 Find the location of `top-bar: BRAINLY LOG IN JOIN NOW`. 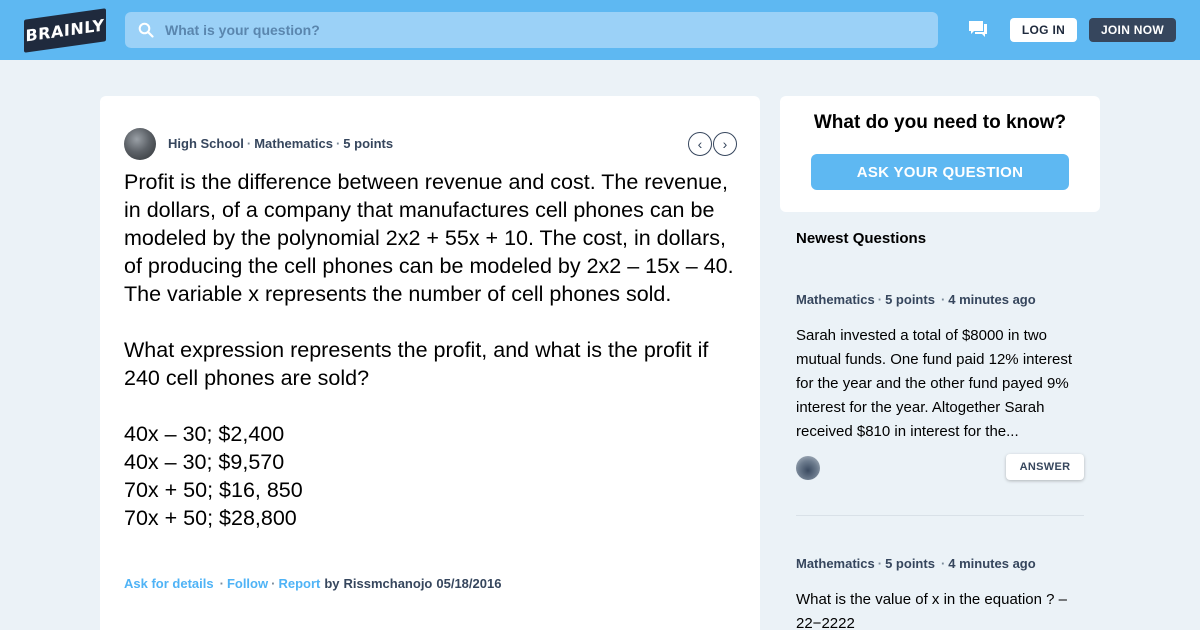

top-bar: BRAINLY LOG IN JOIN NOW is located at coordinates (600, 30).